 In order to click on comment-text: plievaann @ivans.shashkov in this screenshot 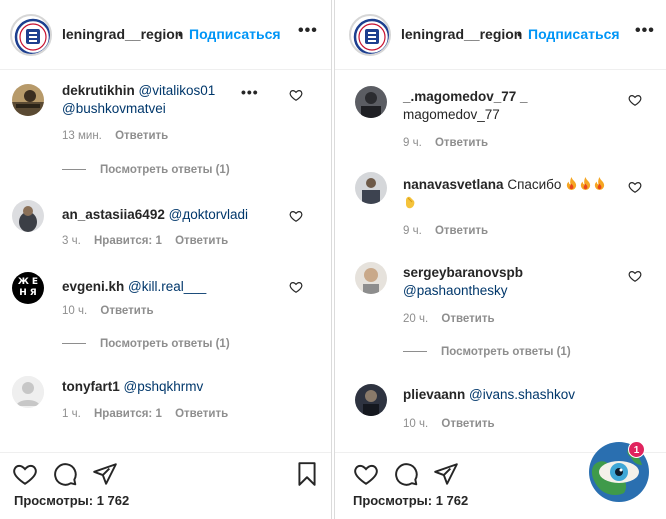, I will do `click(513, 395)`.